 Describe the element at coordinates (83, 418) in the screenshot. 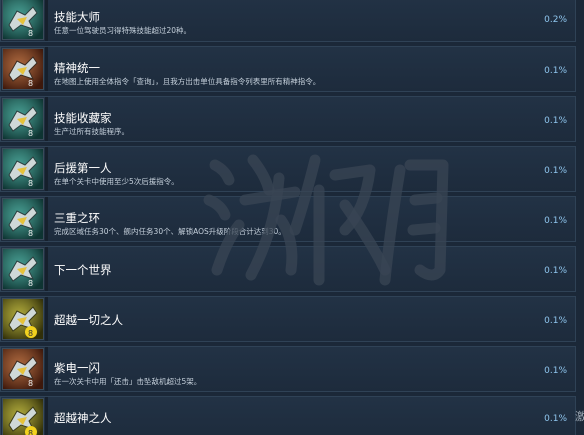

I see `achievement-title: 超越神之人` at that location.